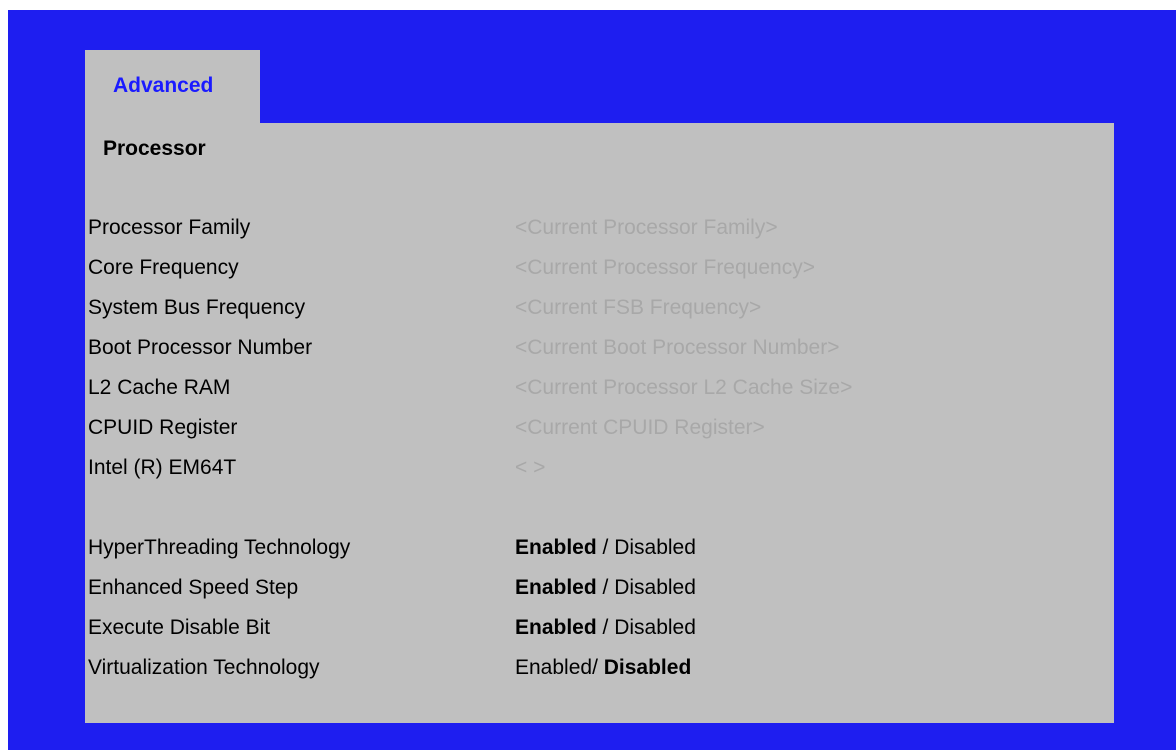 This screenshot has width=1176, height=750. Describe the element at coordinates (163, 427) in the screenshot. I see `info-label: CPUID Register` at that location.